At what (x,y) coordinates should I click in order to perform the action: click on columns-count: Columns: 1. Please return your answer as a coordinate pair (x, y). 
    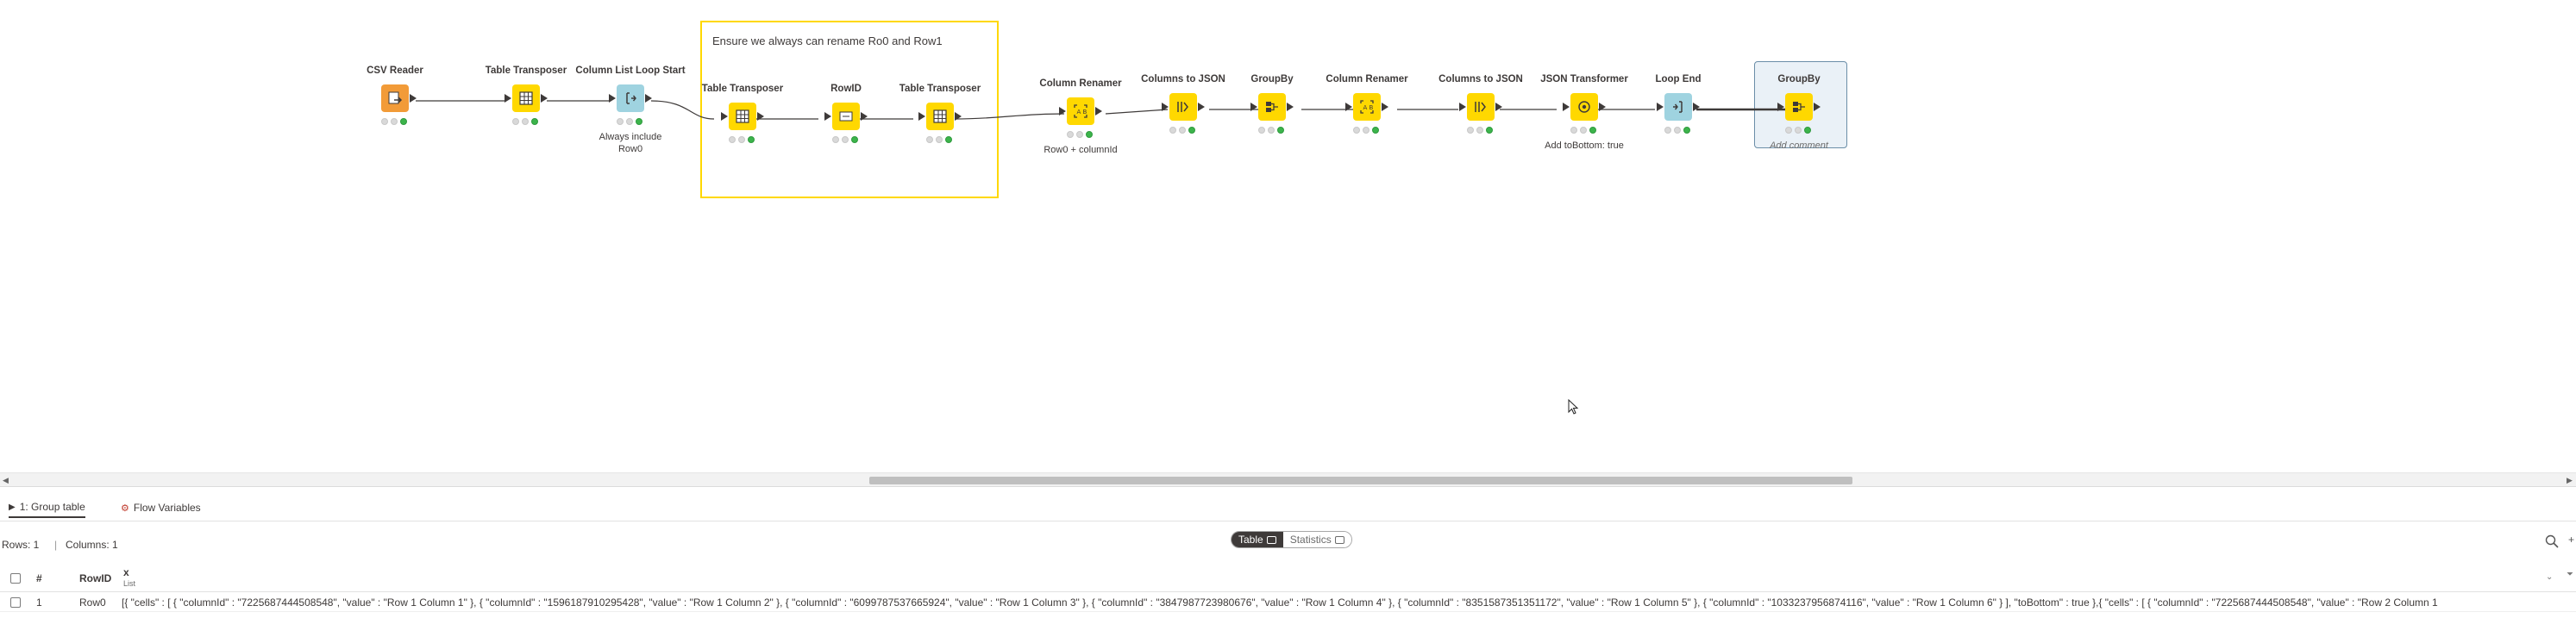
    Looking at the image, I should click on (92, 545).